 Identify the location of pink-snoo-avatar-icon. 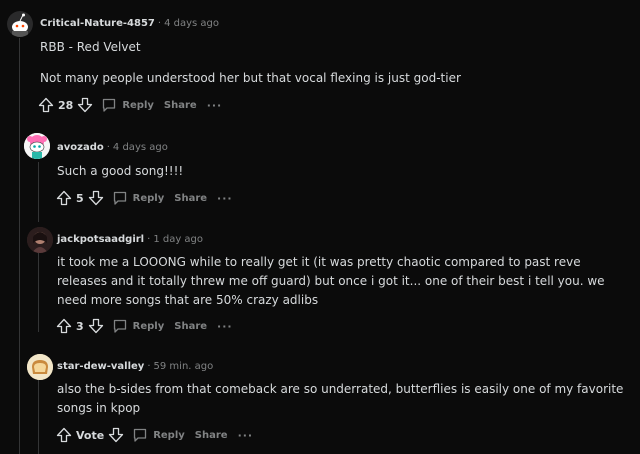
(37, 146).